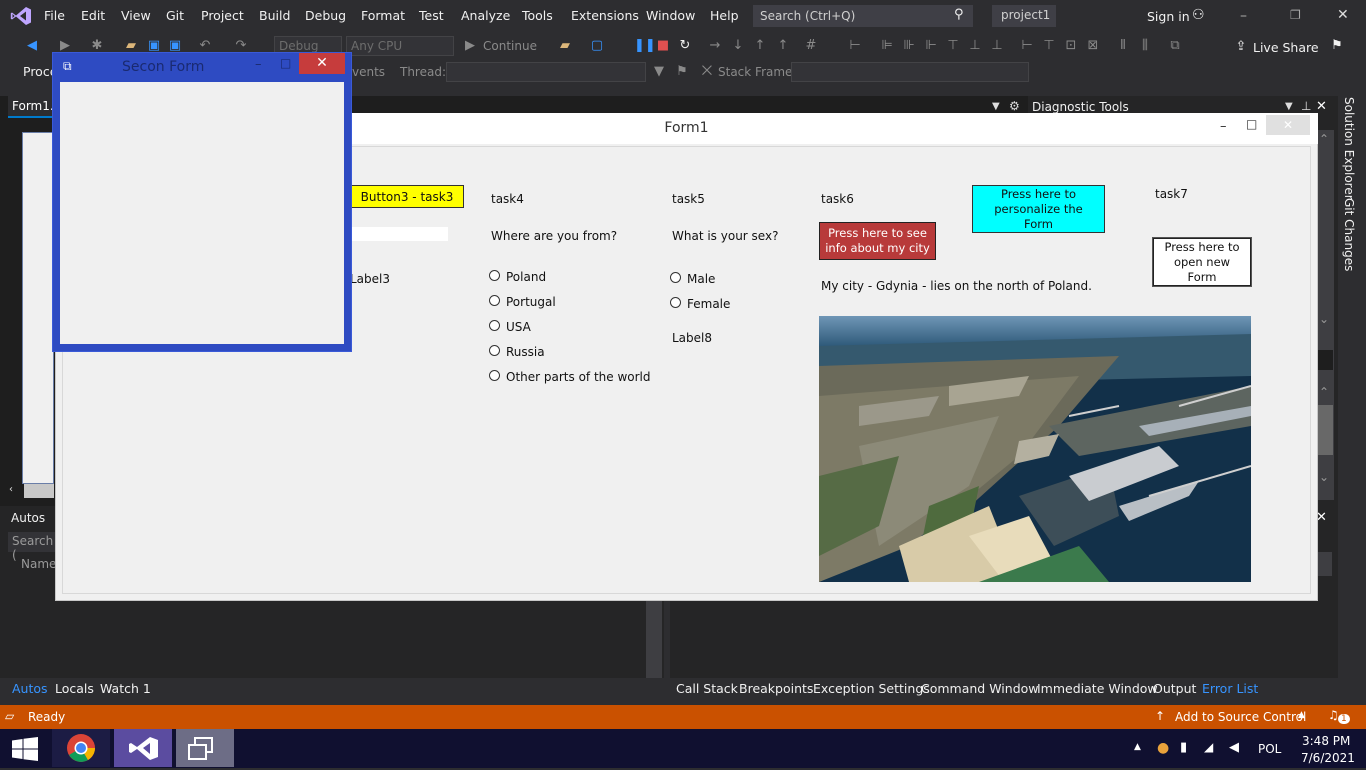  Describe the element at coordinates (274, 15) in the screenshot. I see `menu-build: Build` at that location.